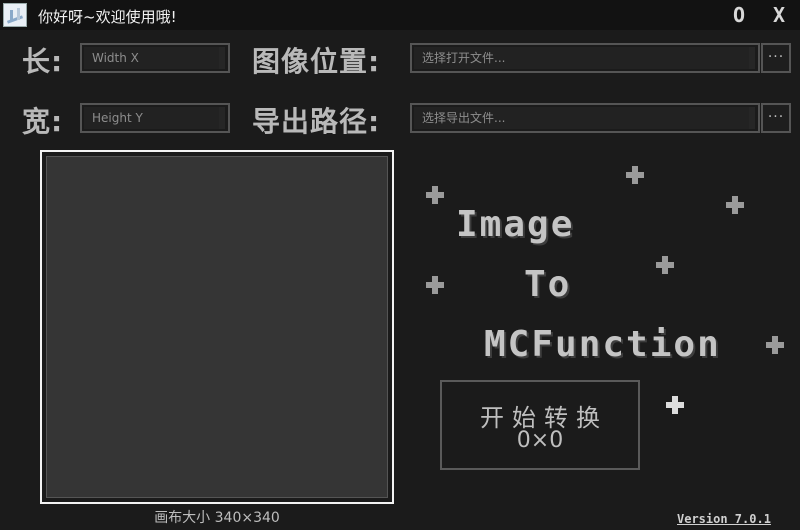  What do you see at coordinates (582, 58) in the screenshot?
I see `image-path-input` at bounding box center [582, 58].